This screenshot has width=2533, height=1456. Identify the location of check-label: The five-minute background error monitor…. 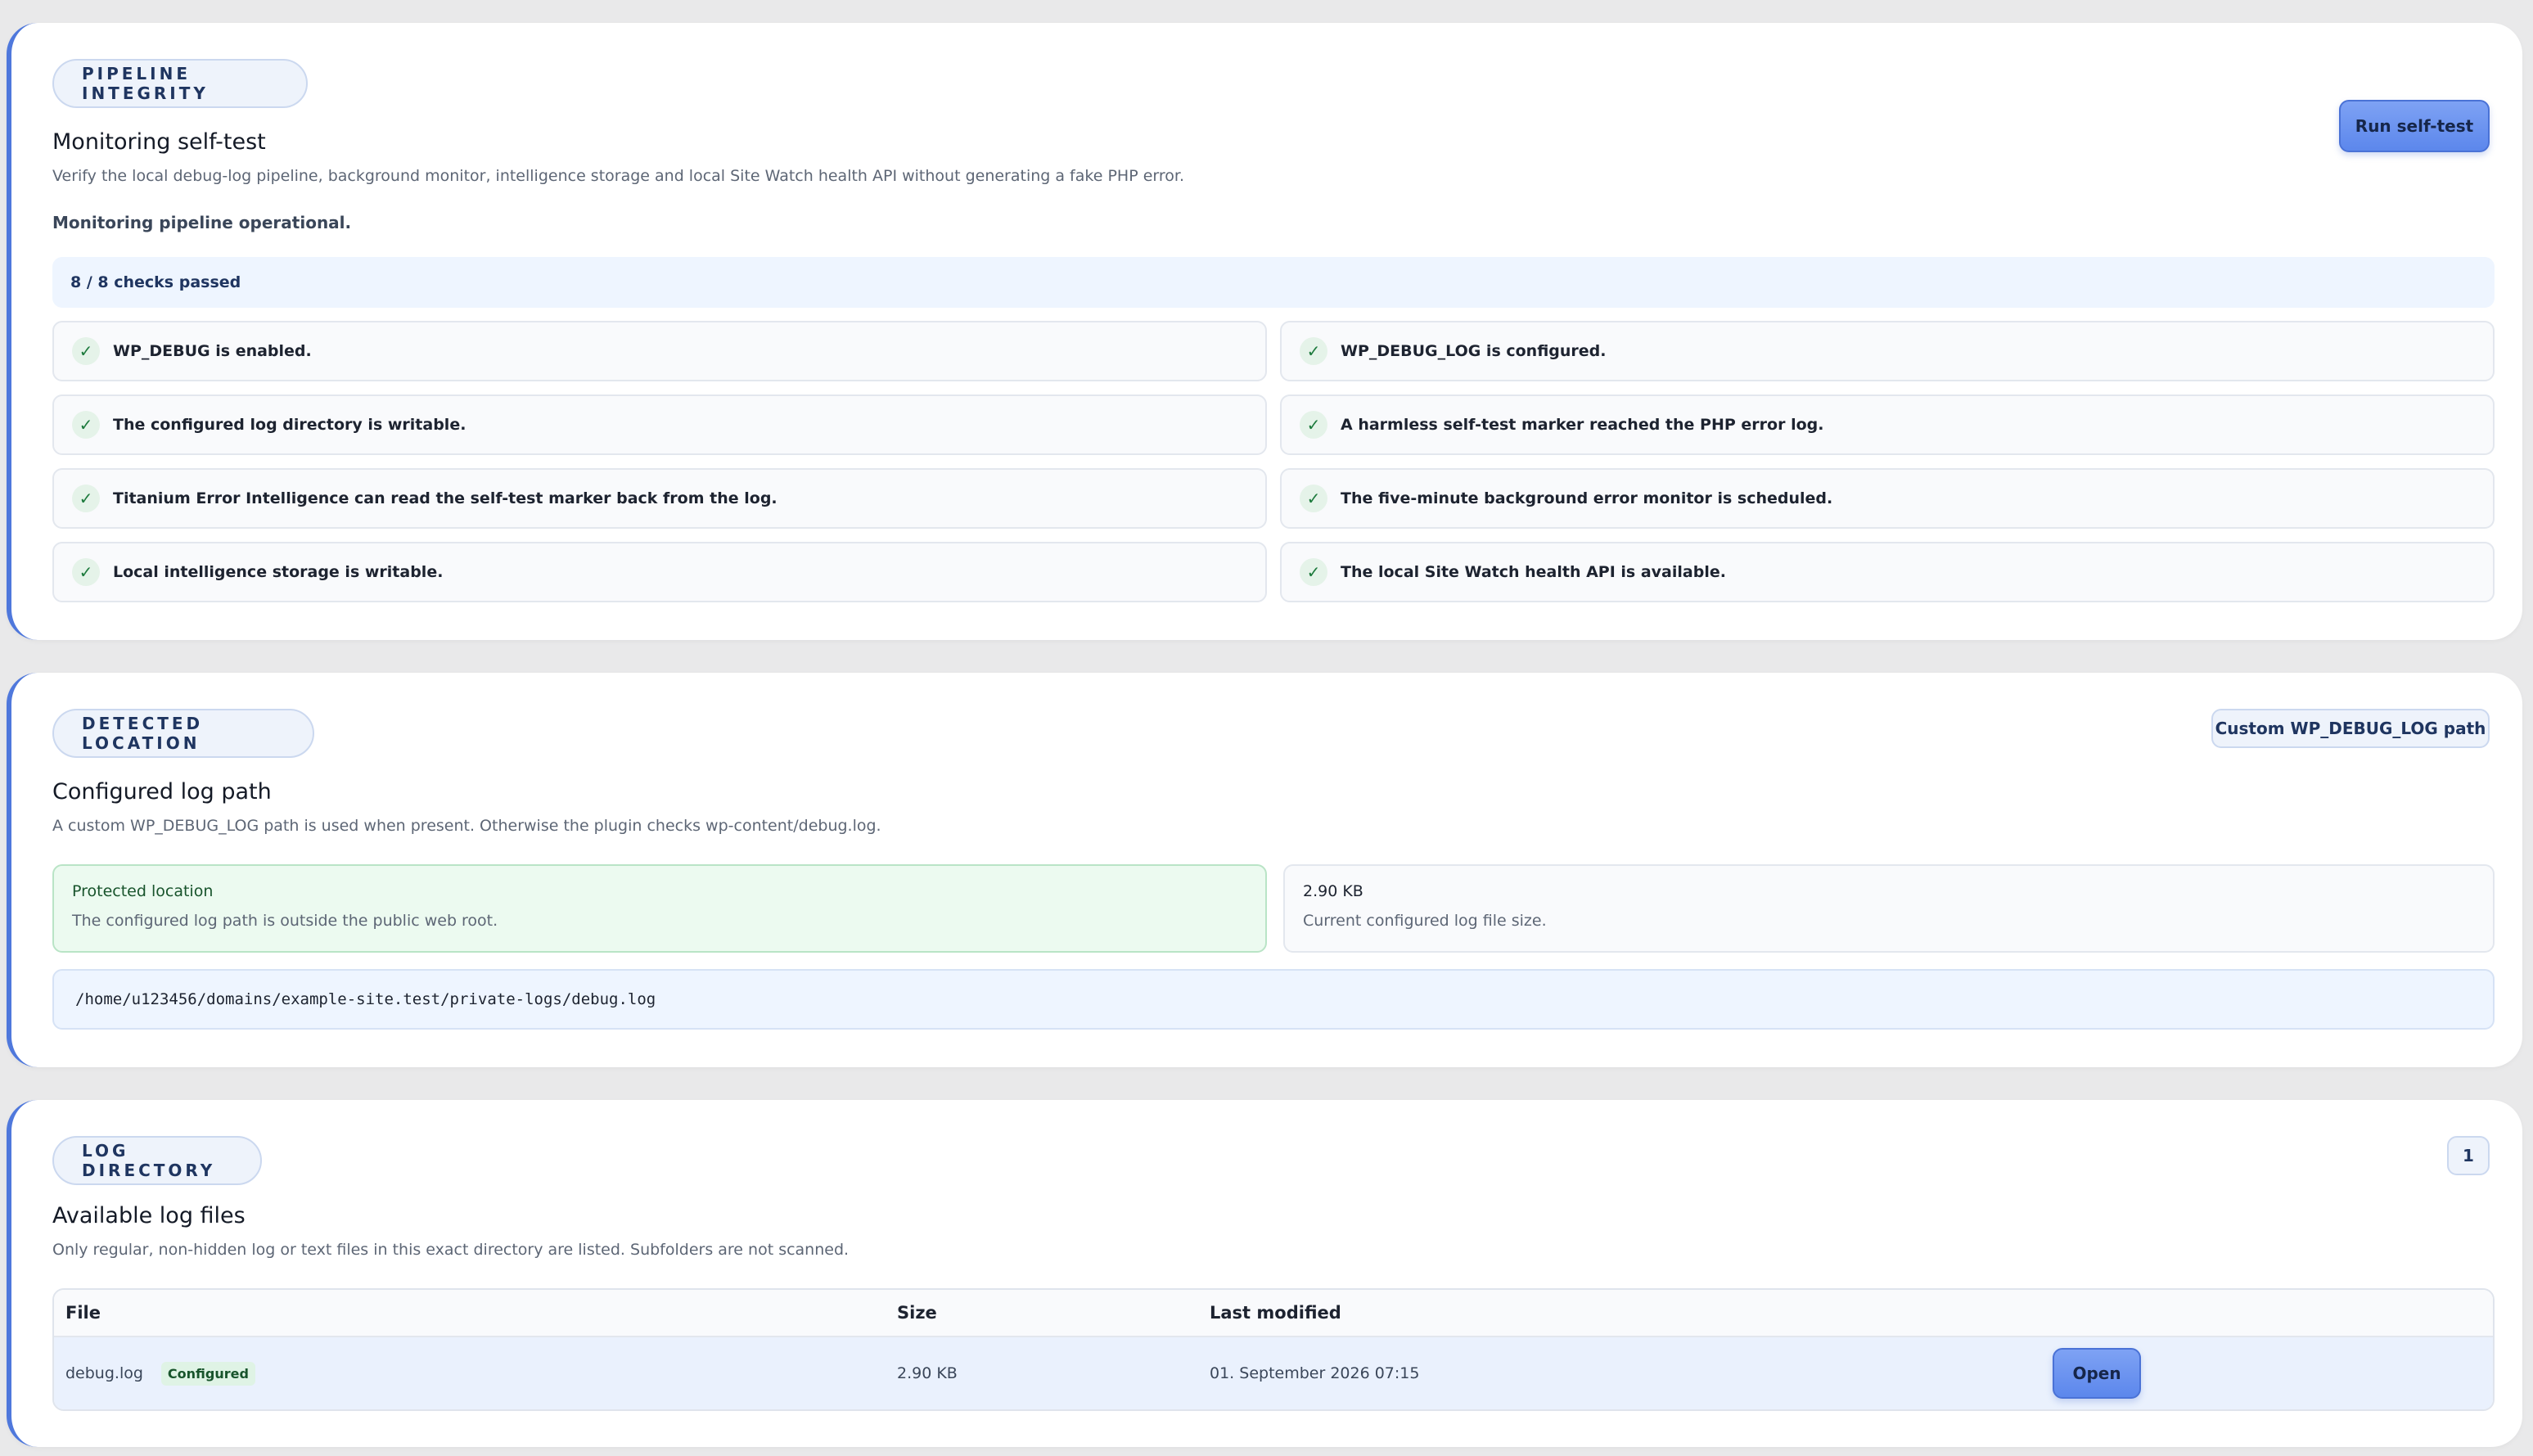
(1587, 498).